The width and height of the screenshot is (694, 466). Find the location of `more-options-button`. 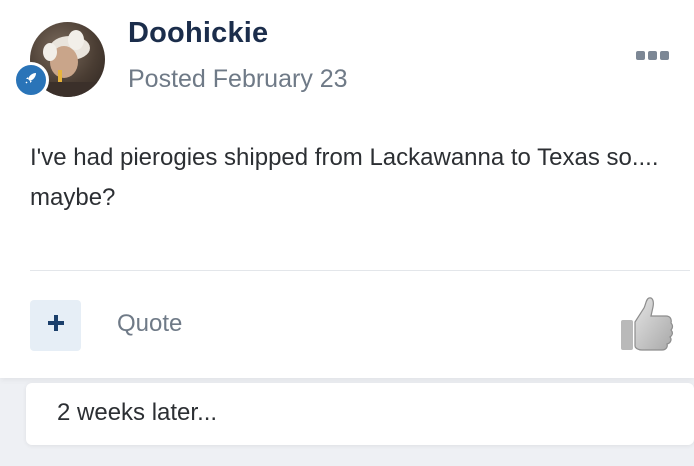

more-options-button is located at coordinates (653, 55).